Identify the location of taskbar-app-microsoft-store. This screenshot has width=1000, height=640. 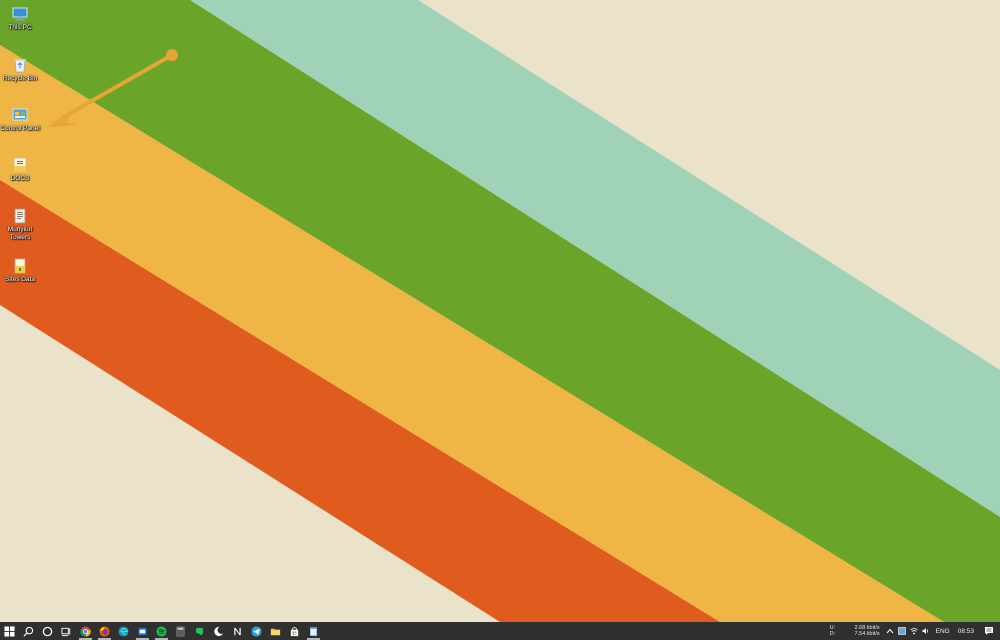
(294, 631).